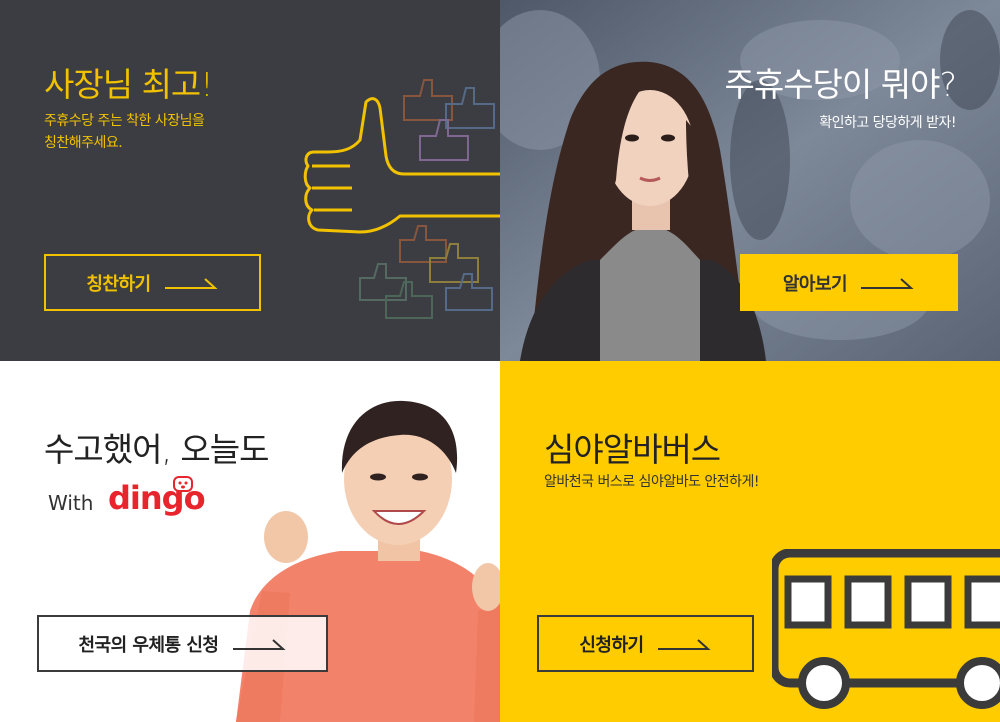 This screenshot has width=1000, height=722. What do you see at coordinates (152, 282) in the screenshot?
I see `praise-button: 칭찬하기` at bounding box center [152, 282].